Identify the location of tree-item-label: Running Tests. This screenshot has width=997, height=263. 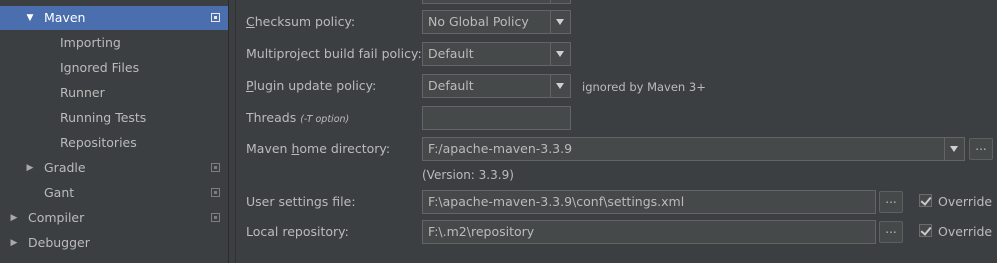
(103, 117).